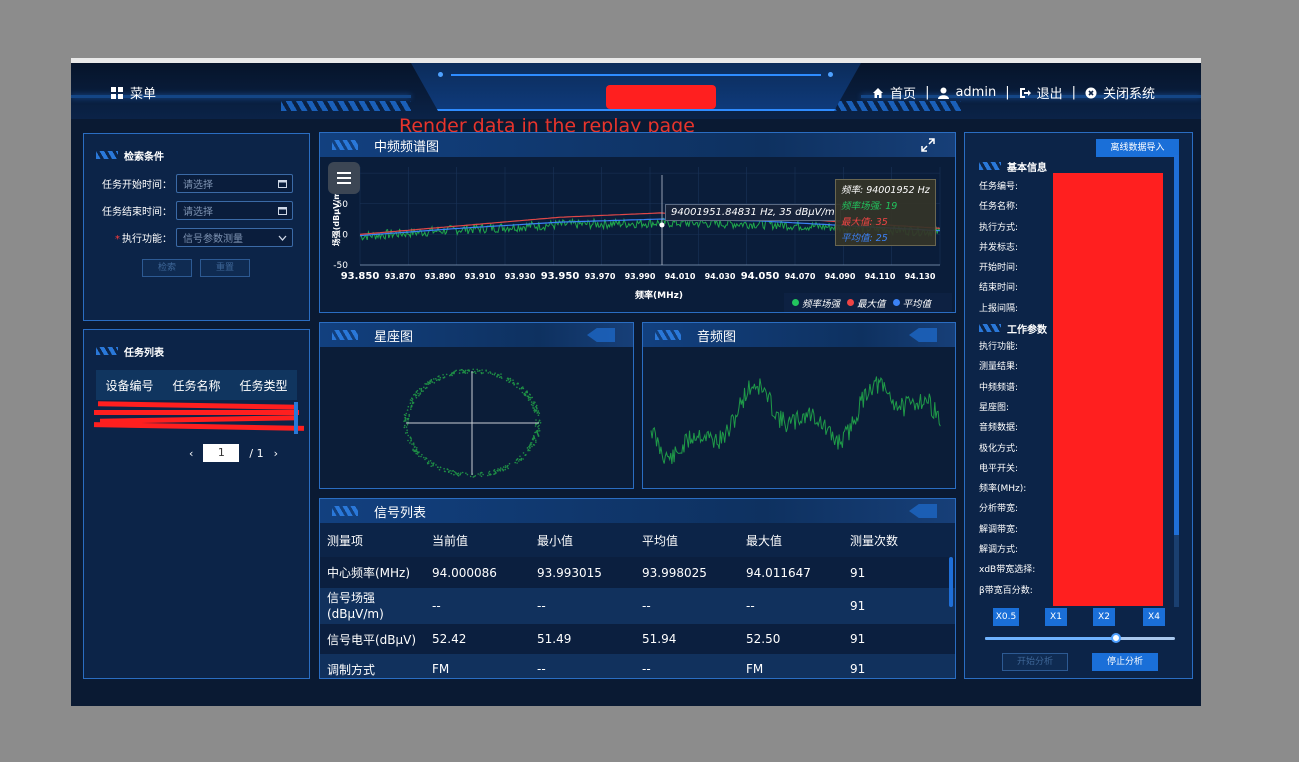  I want to click on col-count: 测量次数, so click(899, 540).